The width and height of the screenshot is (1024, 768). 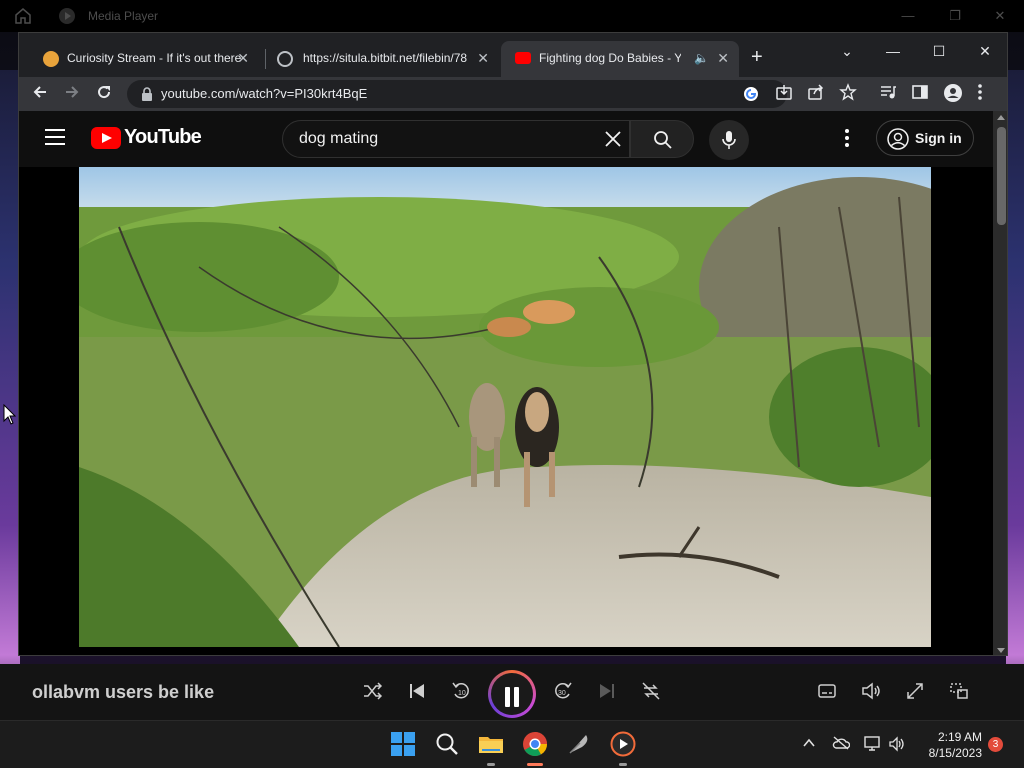 I want to click on microphone-icon, so click(x=729, y=140).